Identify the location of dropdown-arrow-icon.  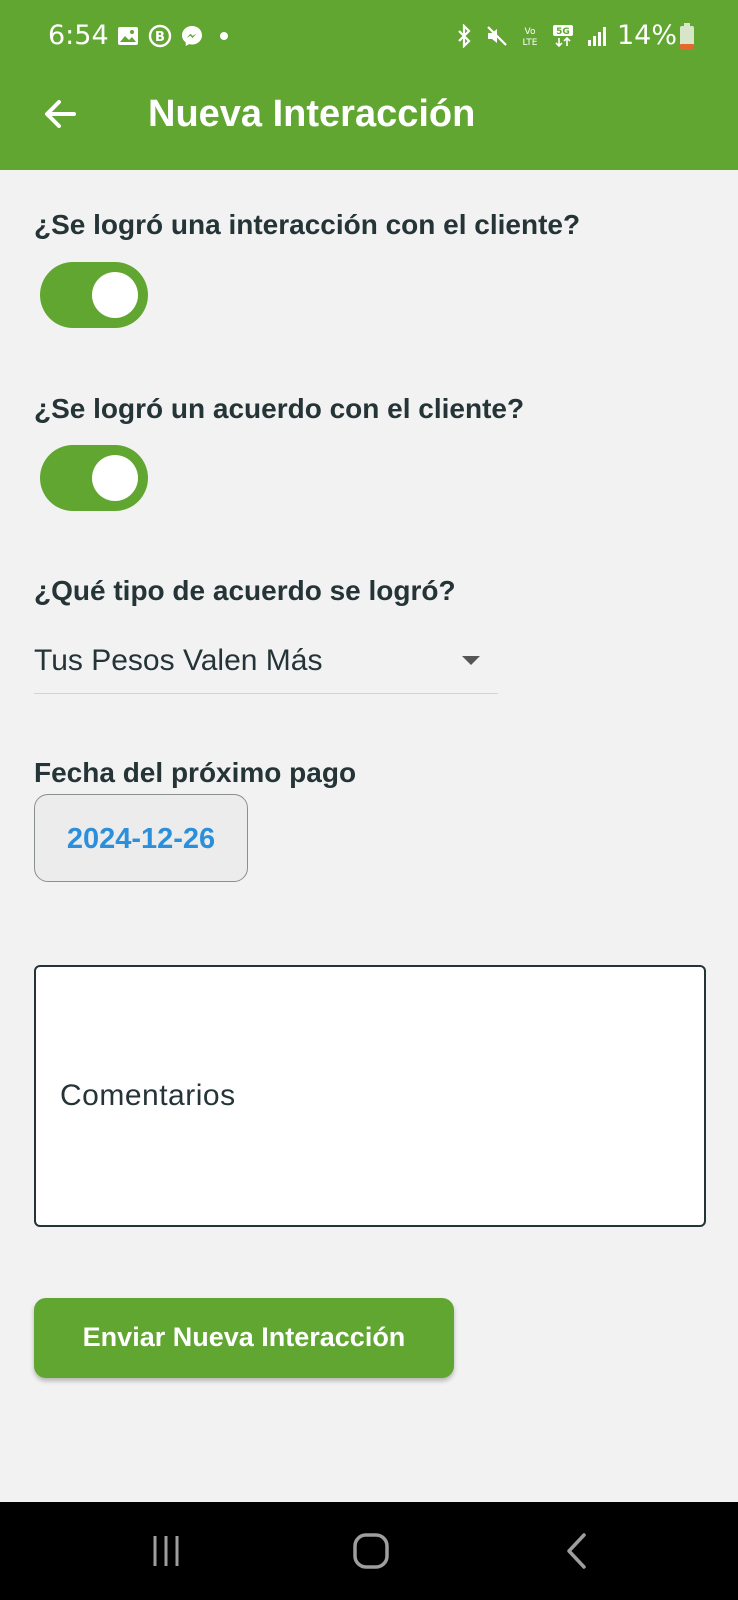
(471, 660).